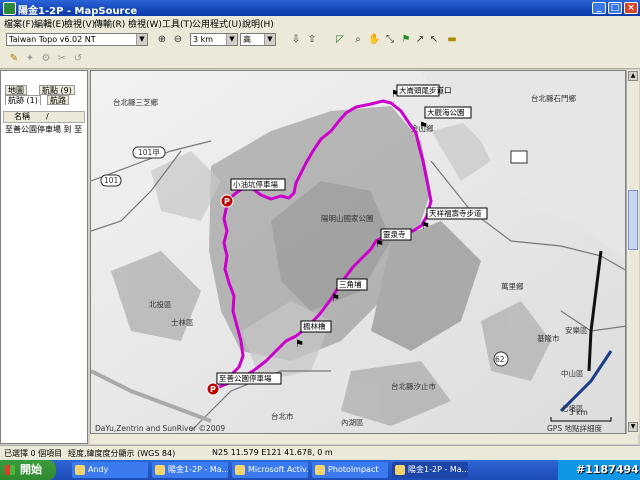  Describe the element at coordinates (353, 469) in the screenshot. I see `taskbar-item-label: PhotoImpact` at that location.